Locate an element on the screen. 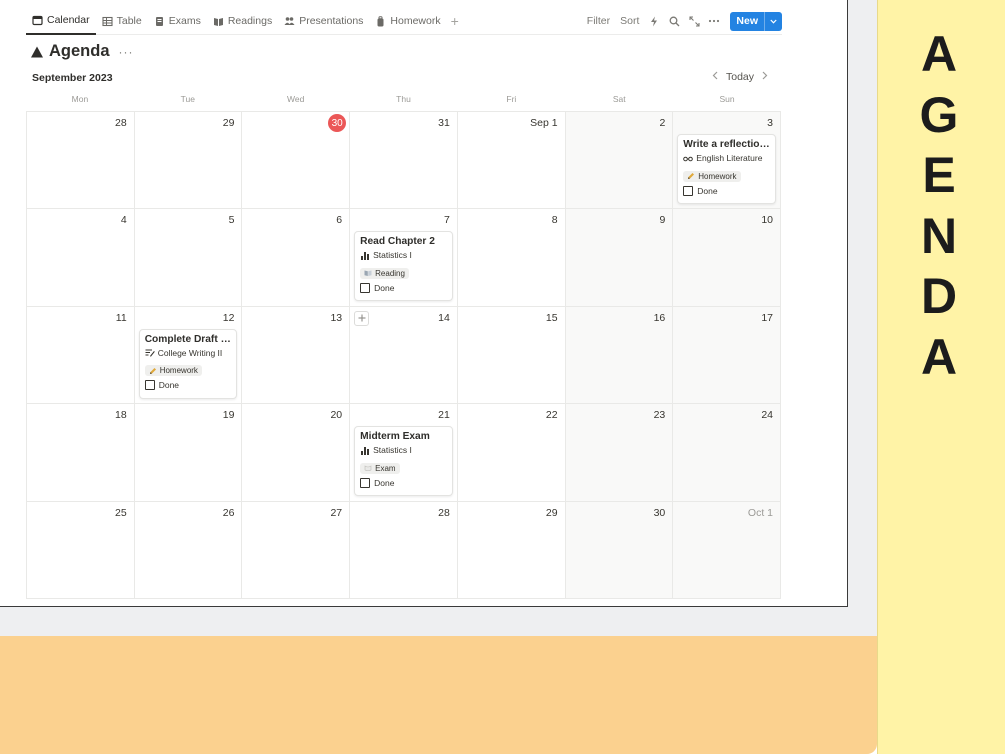  calendar-day-cell: 11 is located at coordinates (81, 355).